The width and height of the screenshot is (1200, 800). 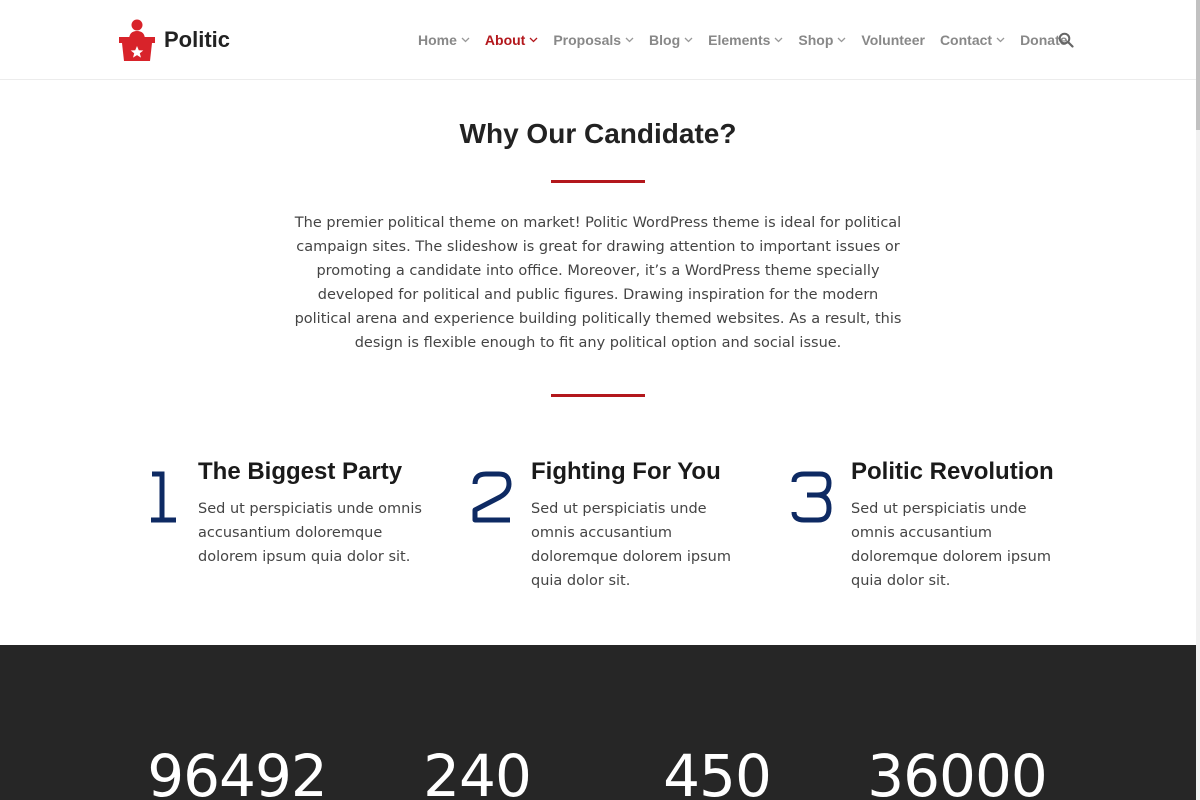 What do you see at coordinates (137, 40) in the screenshot?
I see `podium-logo-icon` at bounding box center [137, 40].